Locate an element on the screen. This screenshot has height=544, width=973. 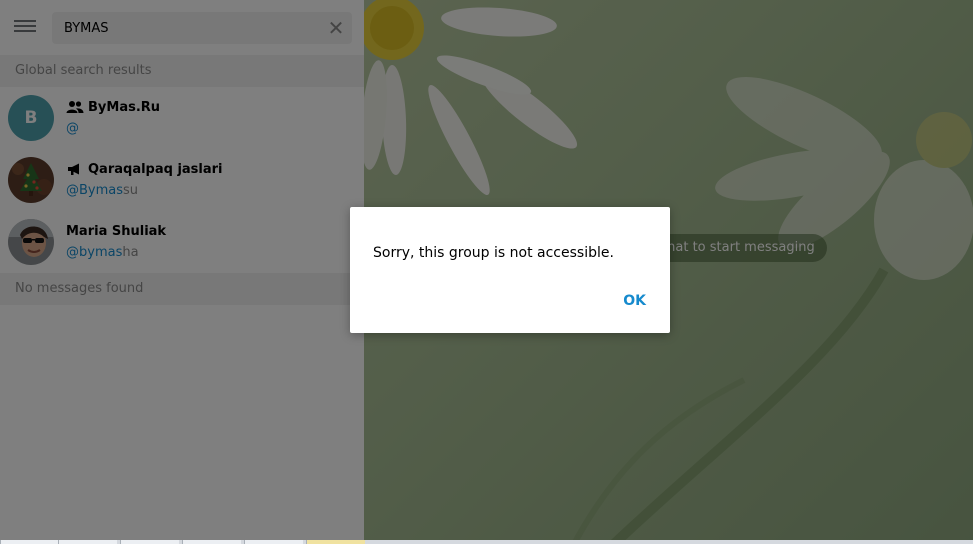
taskbar-strip is located at coordinates (486, 542).